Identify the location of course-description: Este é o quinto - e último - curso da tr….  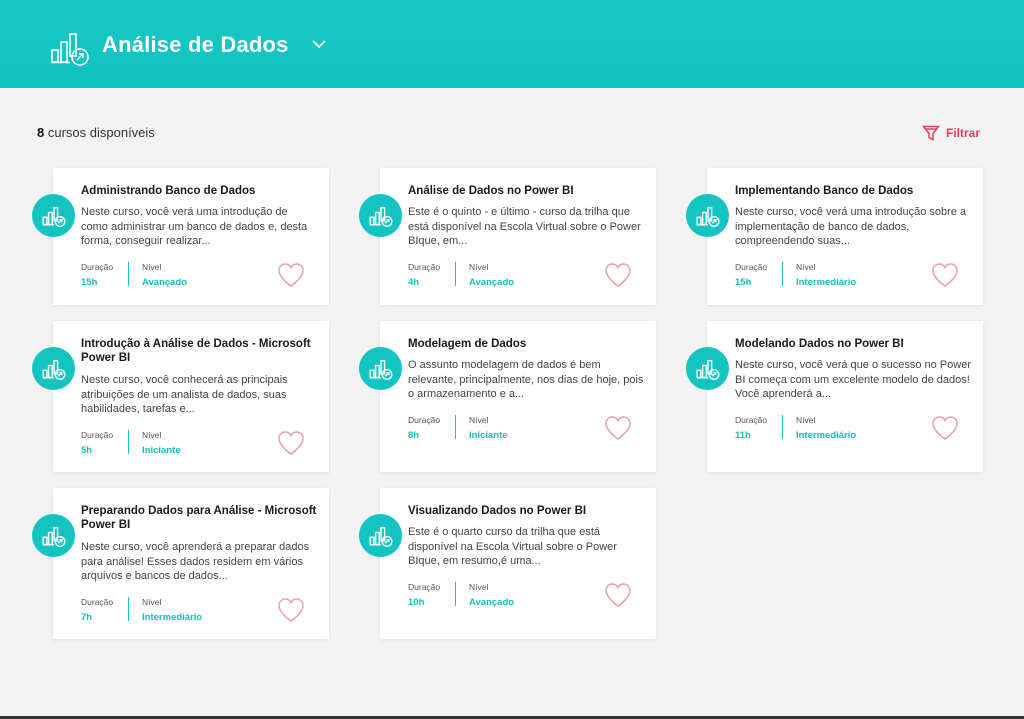
(524, 226).